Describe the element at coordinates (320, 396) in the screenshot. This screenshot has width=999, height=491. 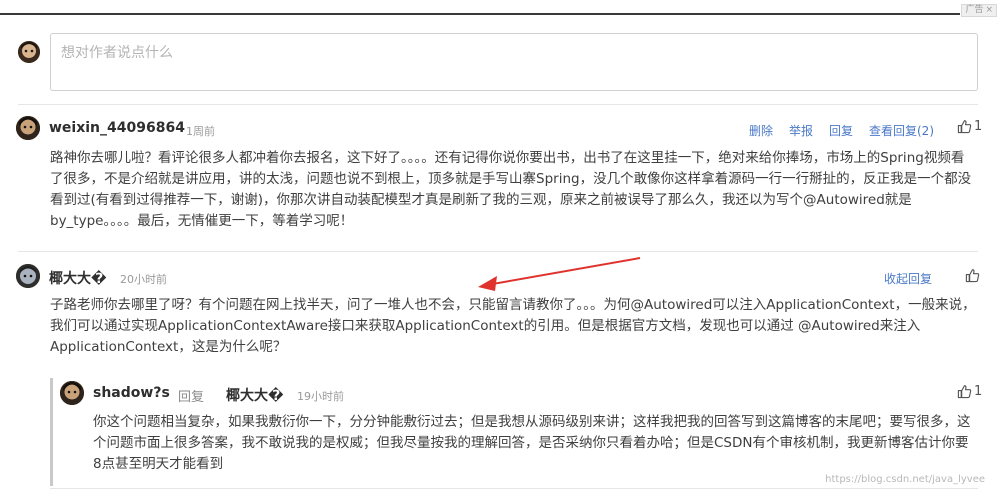
I see `reply-time: 19小时前` at that location.